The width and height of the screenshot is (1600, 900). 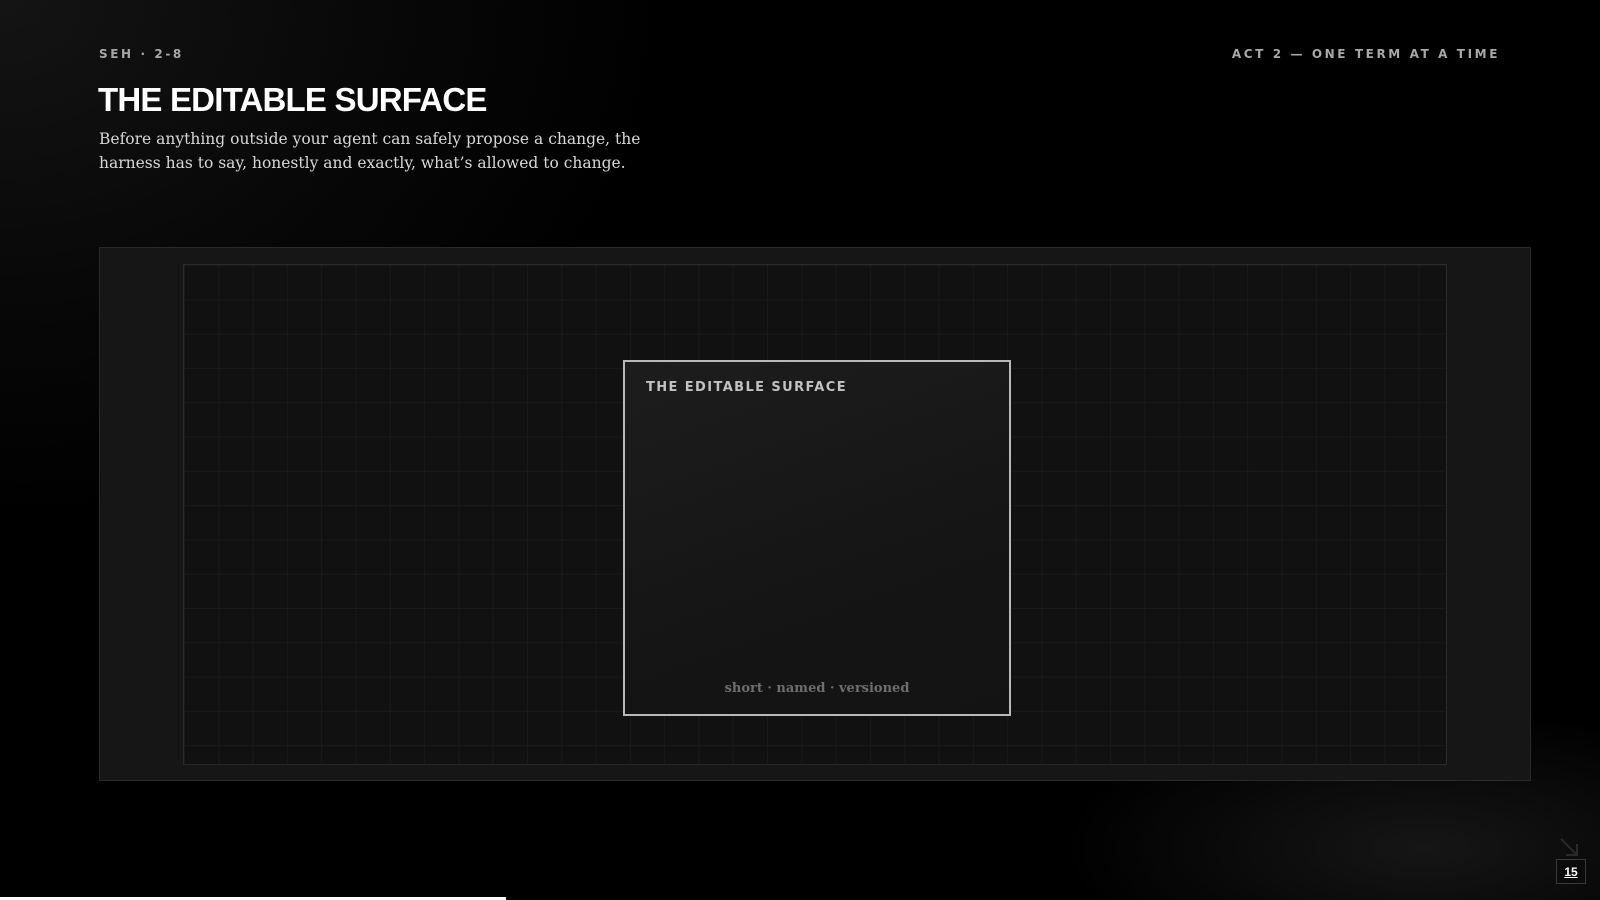 What do you see at coordinates (1569, 847) in the screenshot?
I see `arrow-icon` at bounding box center [1569, 847].